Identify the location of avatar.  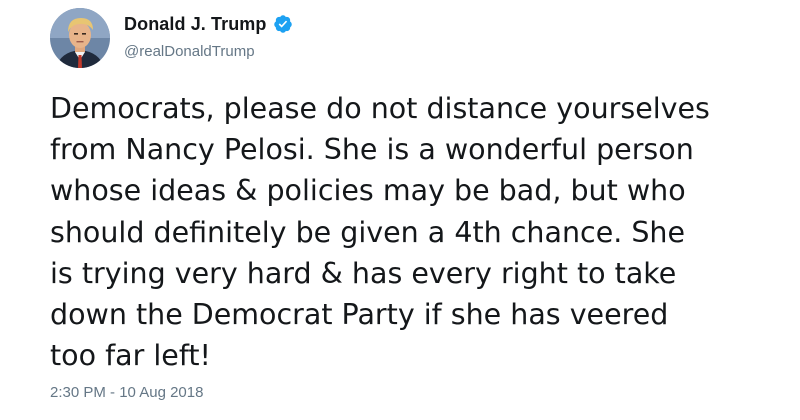
(80, 38).